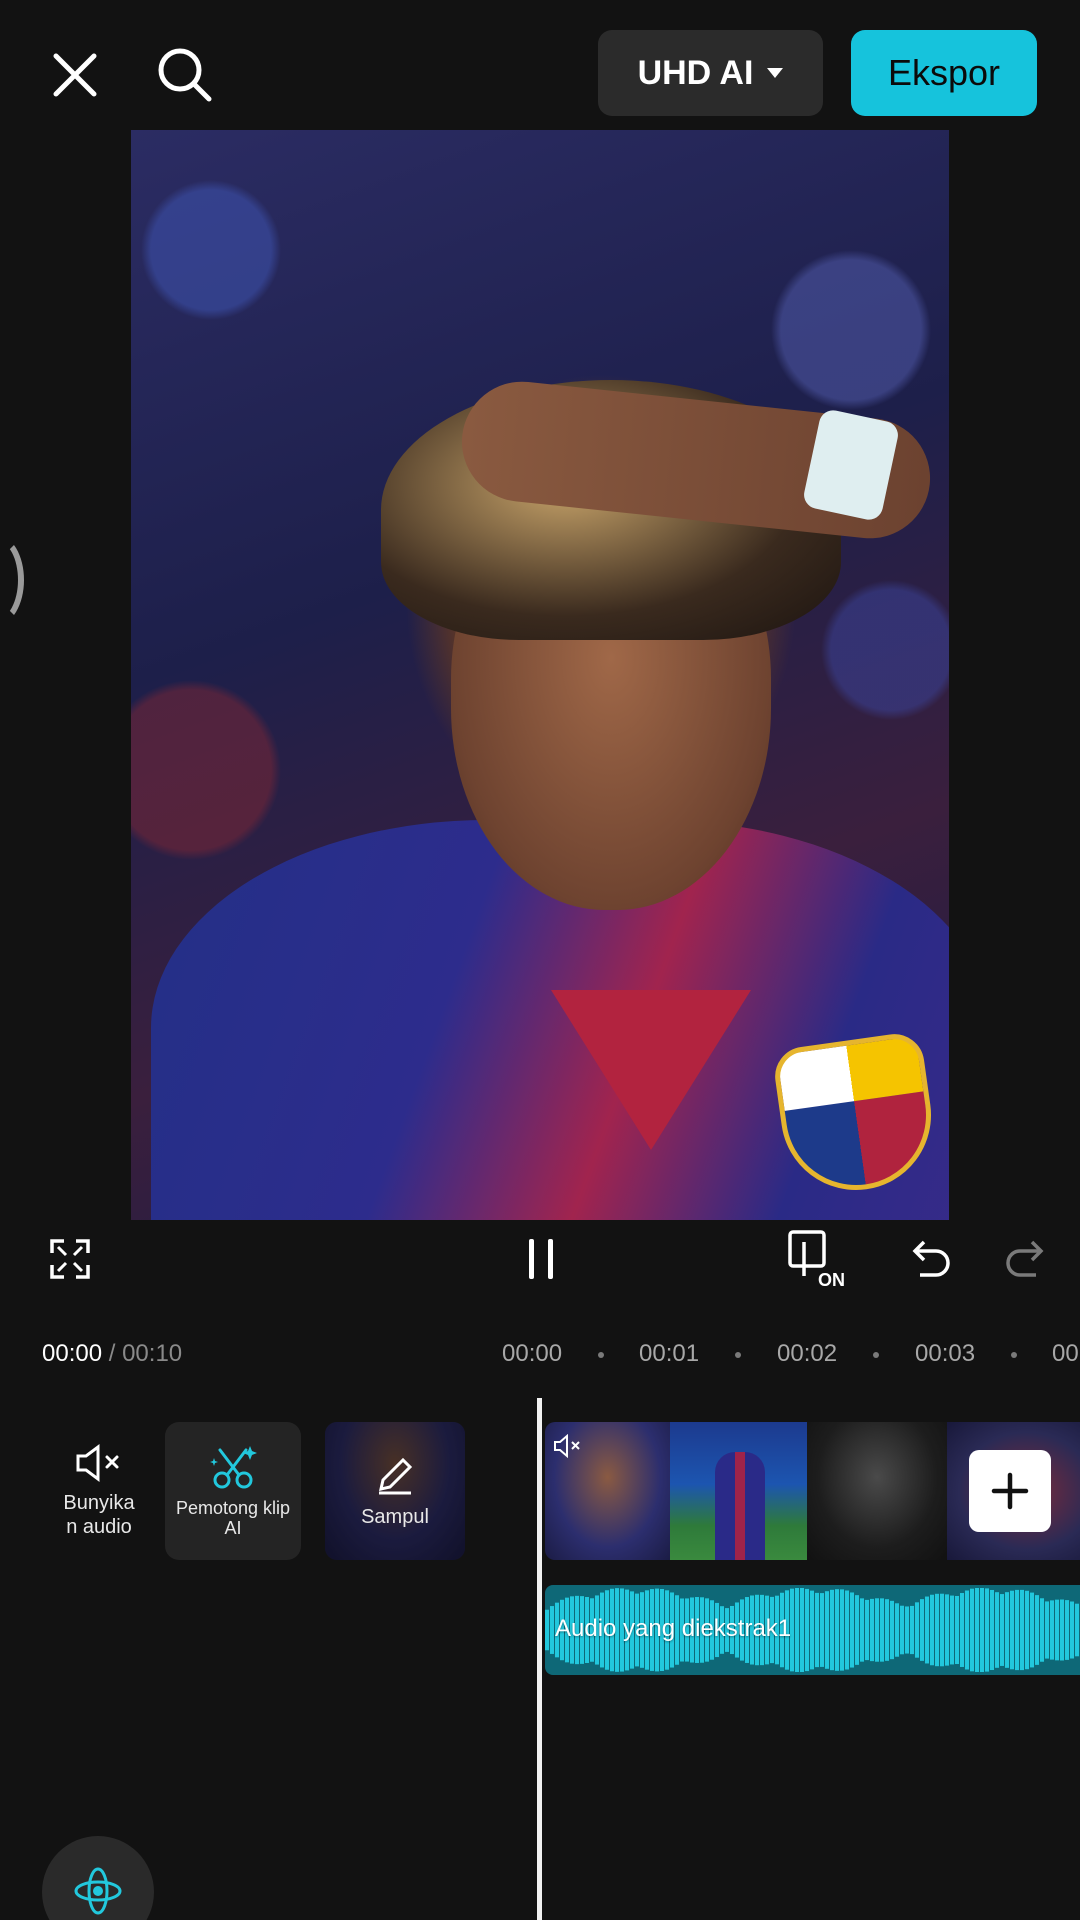 The height and width of the screenshot is (1920, 1080). I want to click on undo-icon, so click(931, 1258).